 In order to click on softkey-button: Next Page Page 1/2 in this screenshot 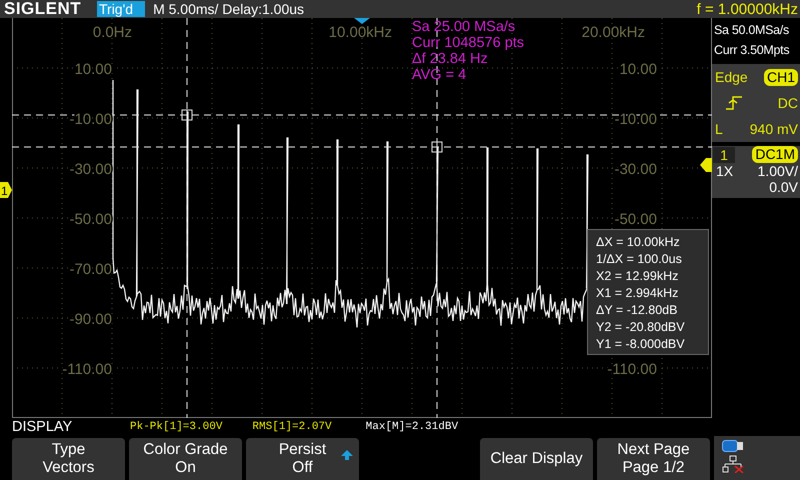, I will do `click(653, 459)`.